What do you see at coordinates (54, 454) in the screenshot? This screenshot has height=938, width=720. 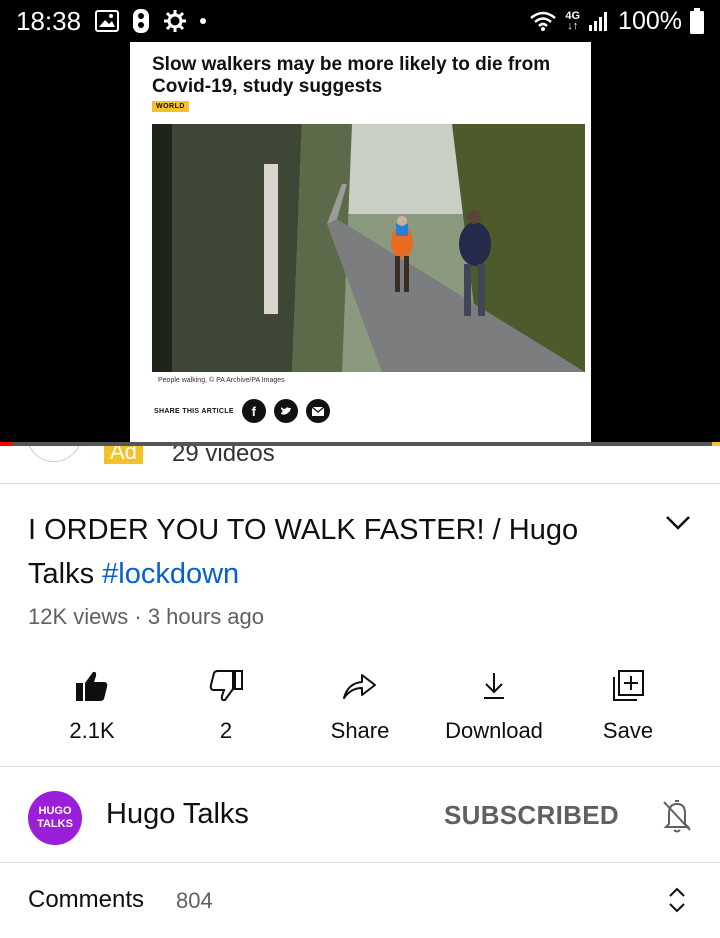 I see `ad-avatar` at bounding box center [54, 454].